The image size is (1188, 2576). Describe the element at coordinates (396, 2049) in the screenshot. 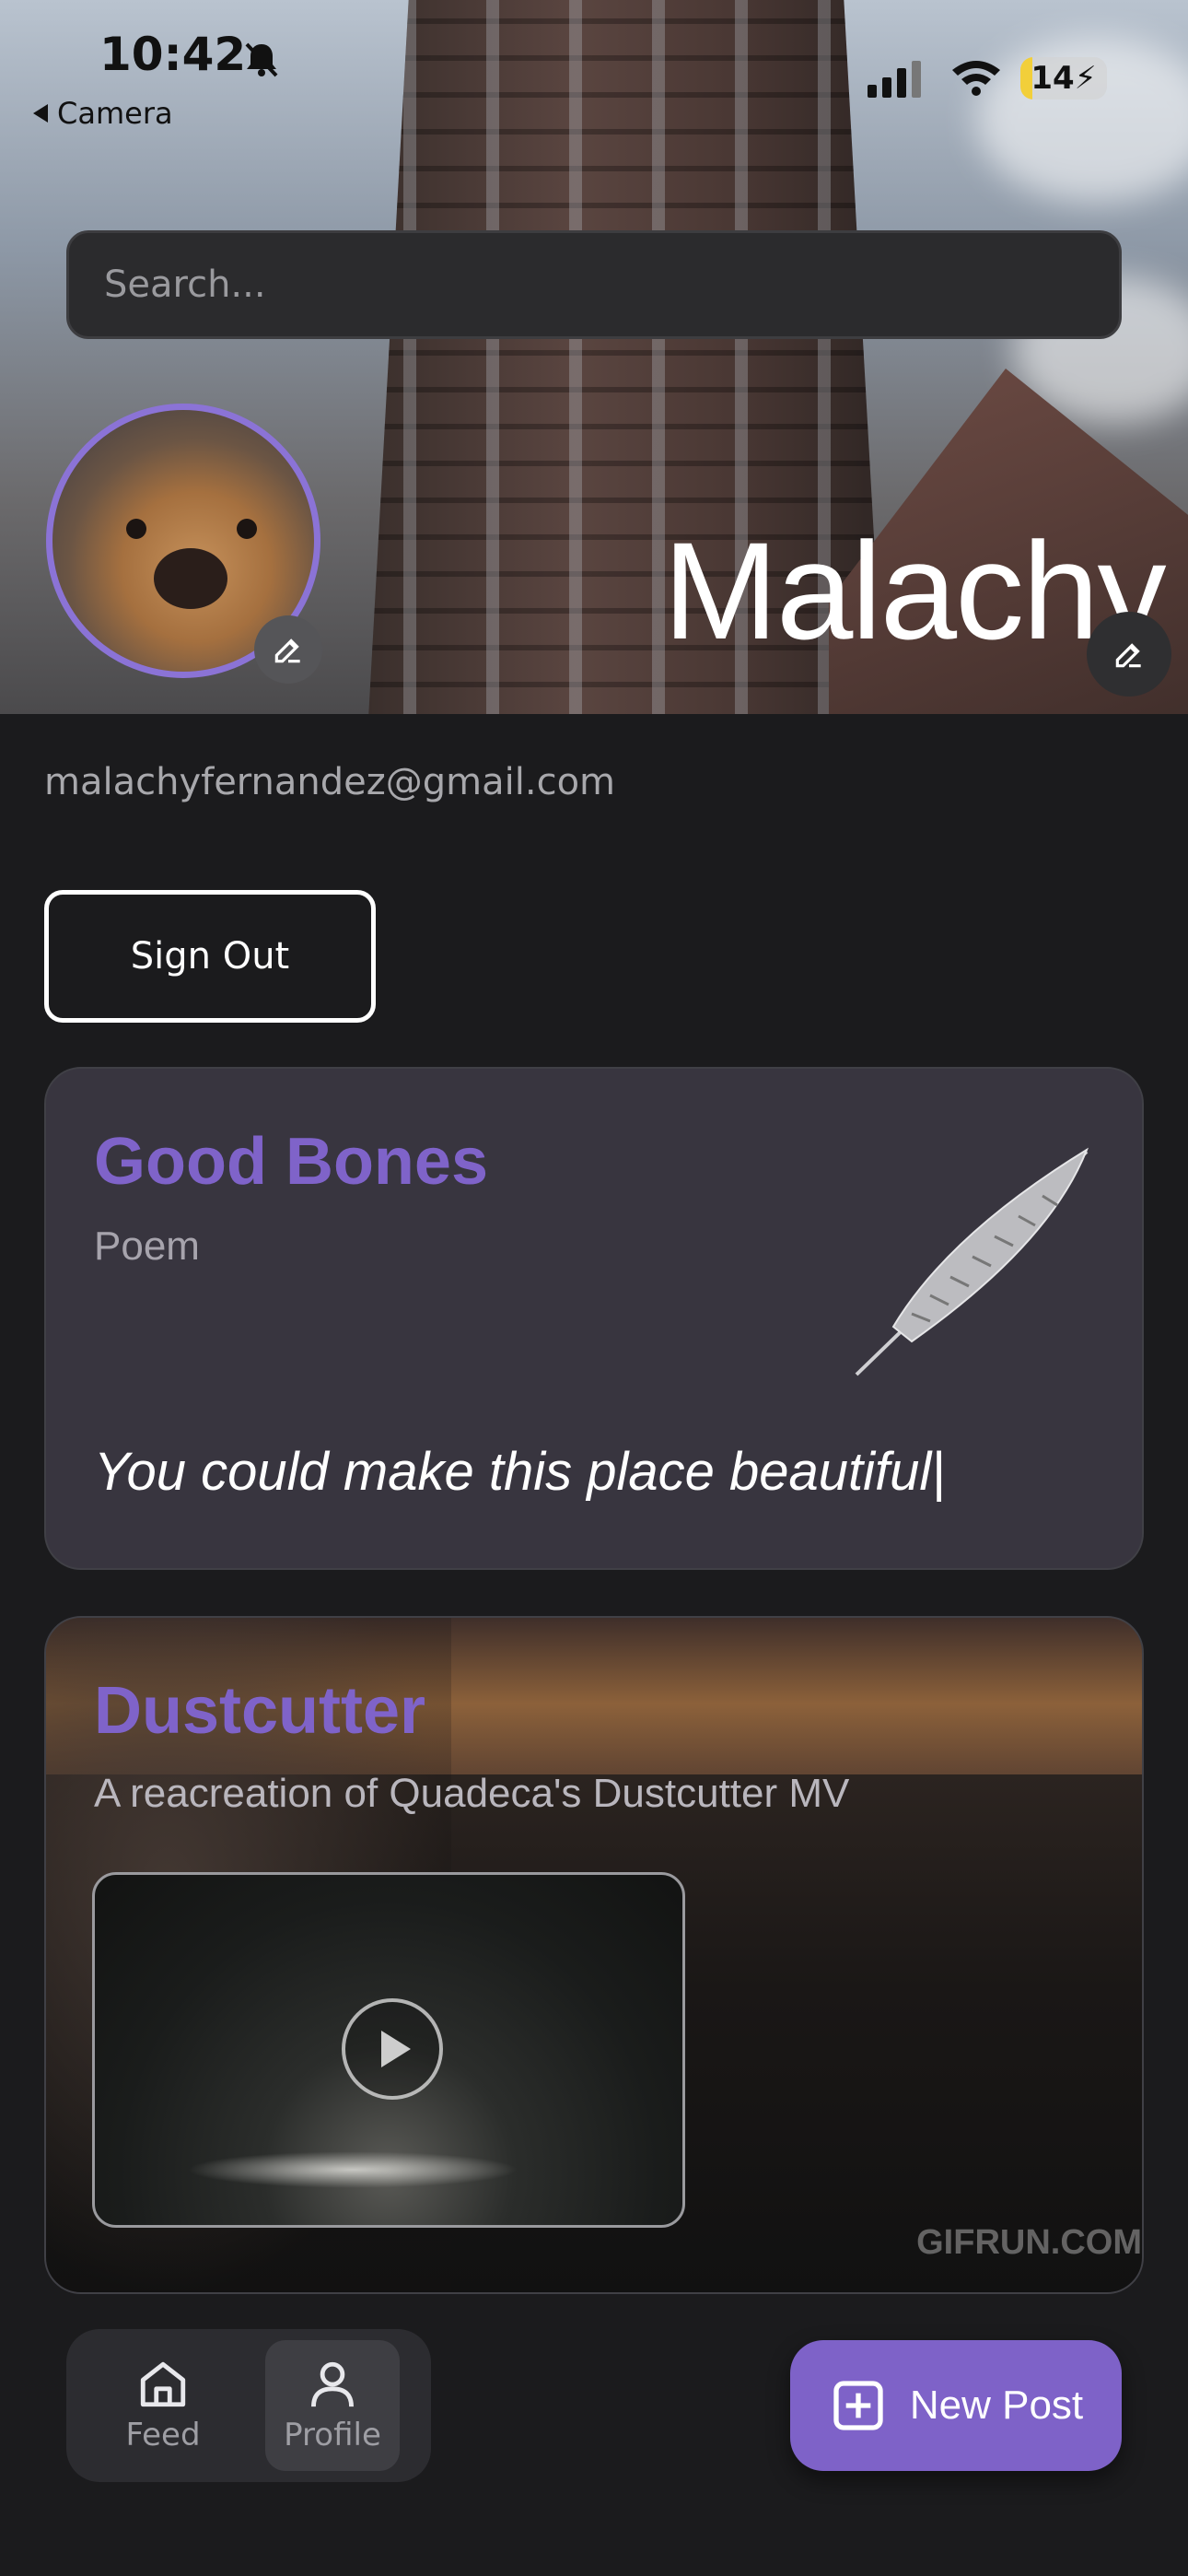

I see `play-icon` at that location.